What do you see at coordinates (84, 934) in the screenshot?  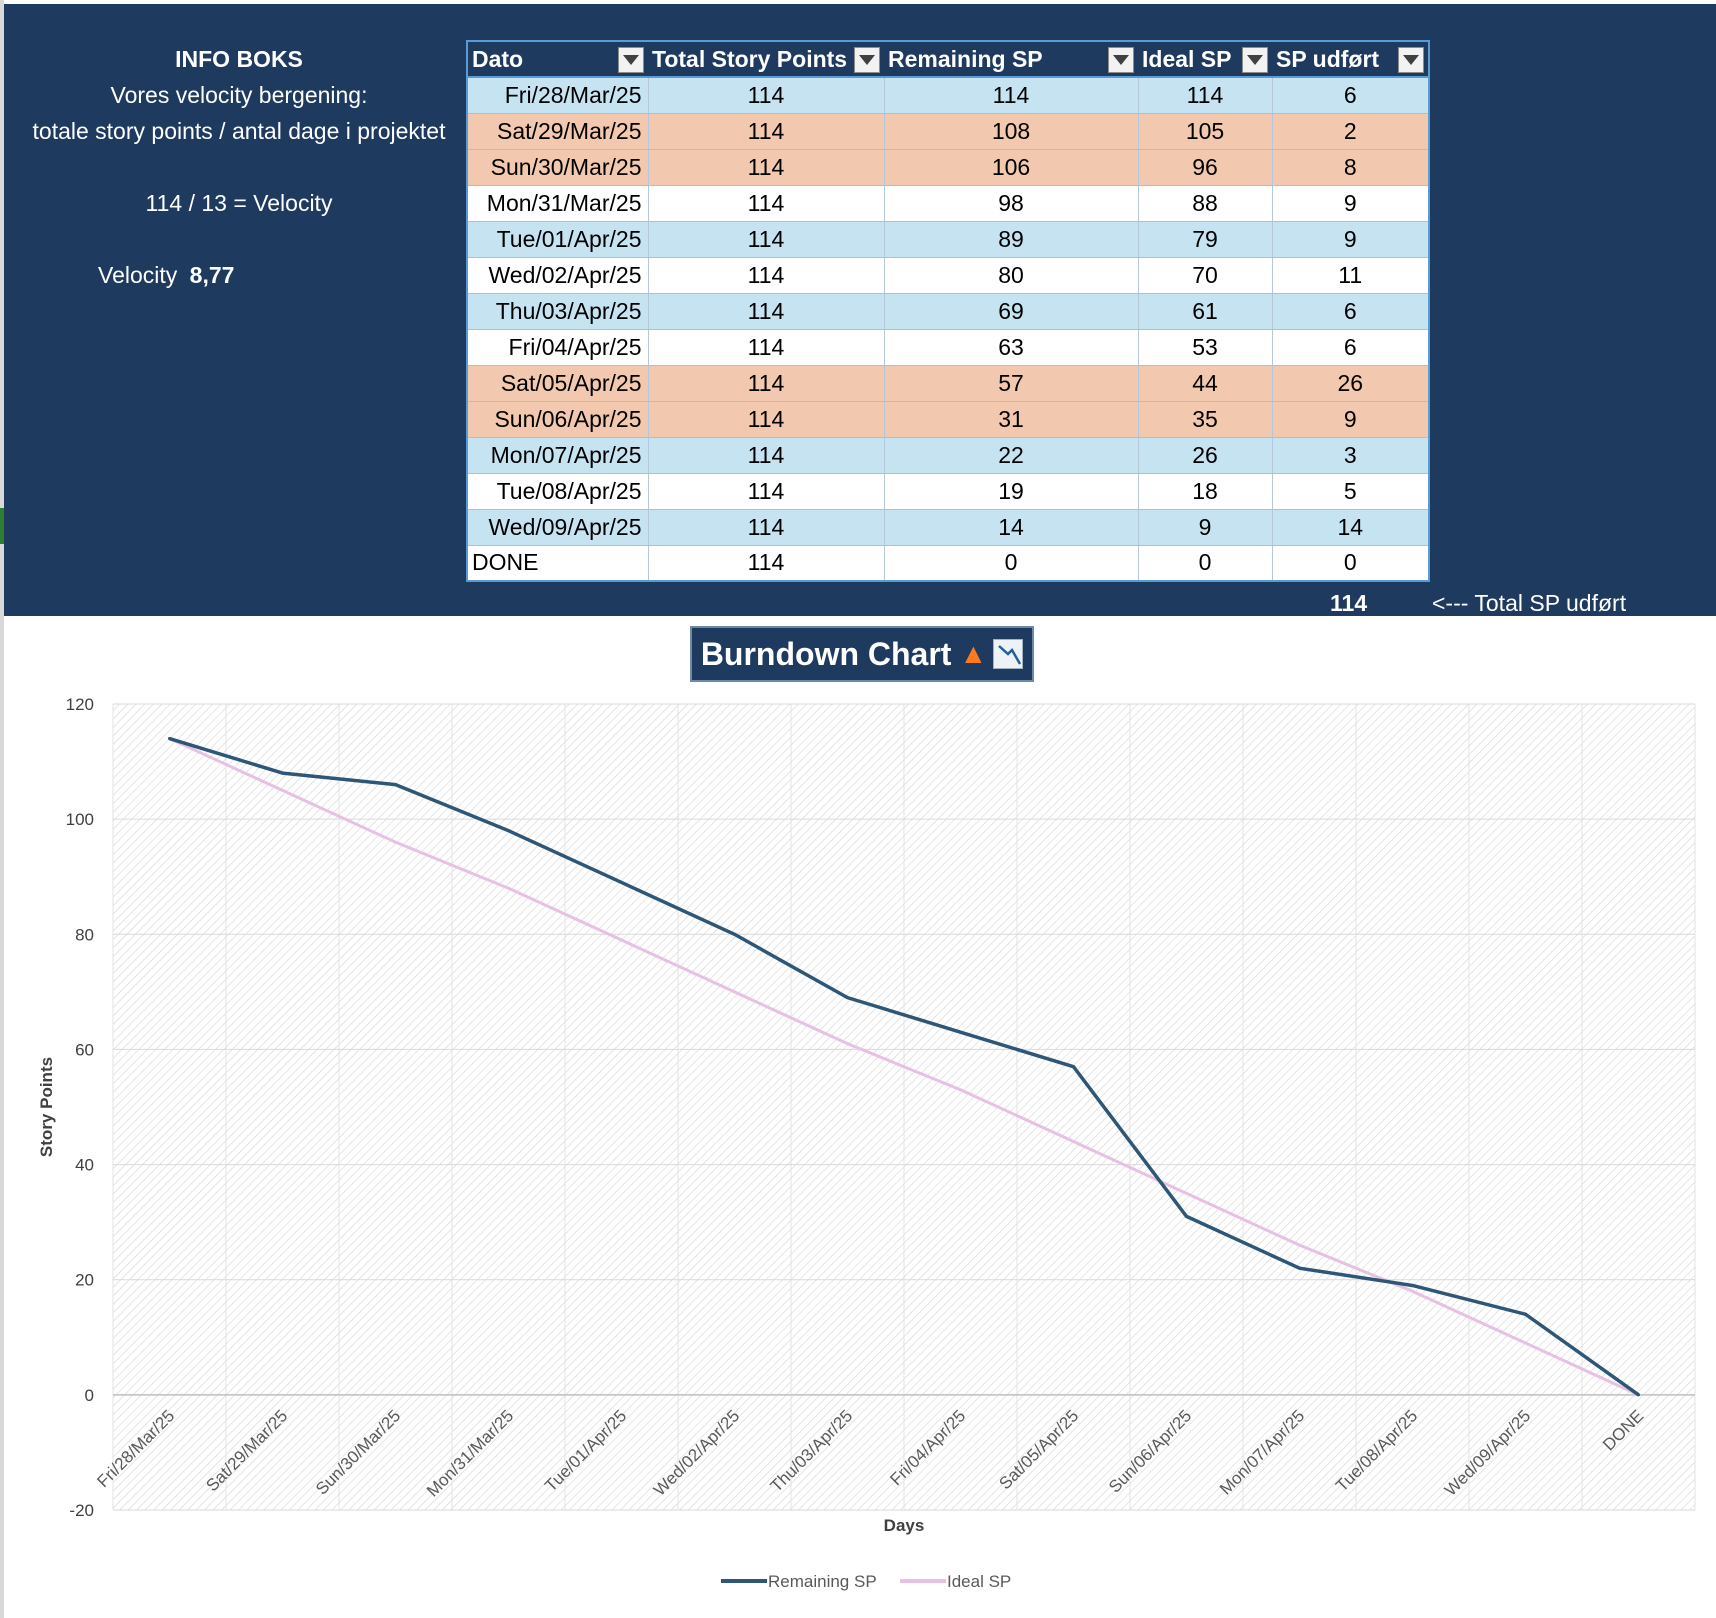 I see `y-tick-label: 80` at bounding box center [84, 934].